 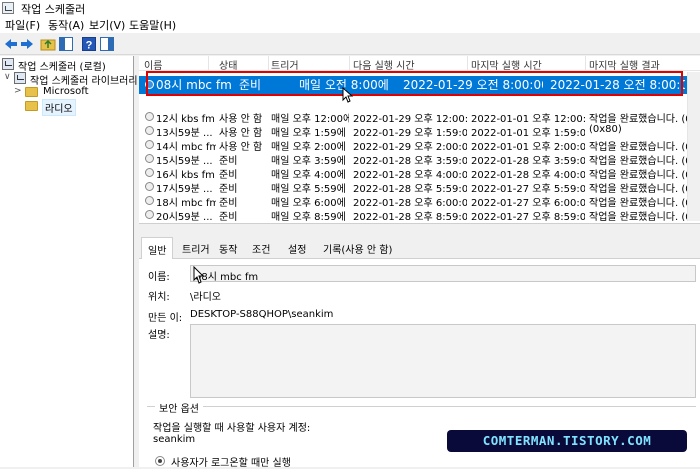 What do you see at coordinates (506, 64) in the screenshot?
I see `column-last-run: 마지막 실행 시간` at bounding box center [506, 64].